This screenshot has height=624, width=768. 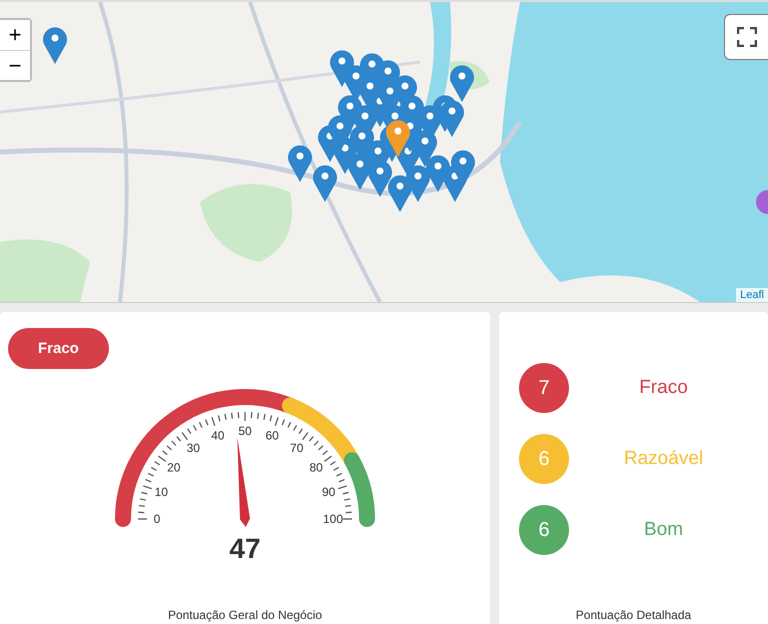 What do you see at coordinates (245, 431) in the screenshot?
I see `gauge-tick-label: 50` at bounding box center [245, 431].